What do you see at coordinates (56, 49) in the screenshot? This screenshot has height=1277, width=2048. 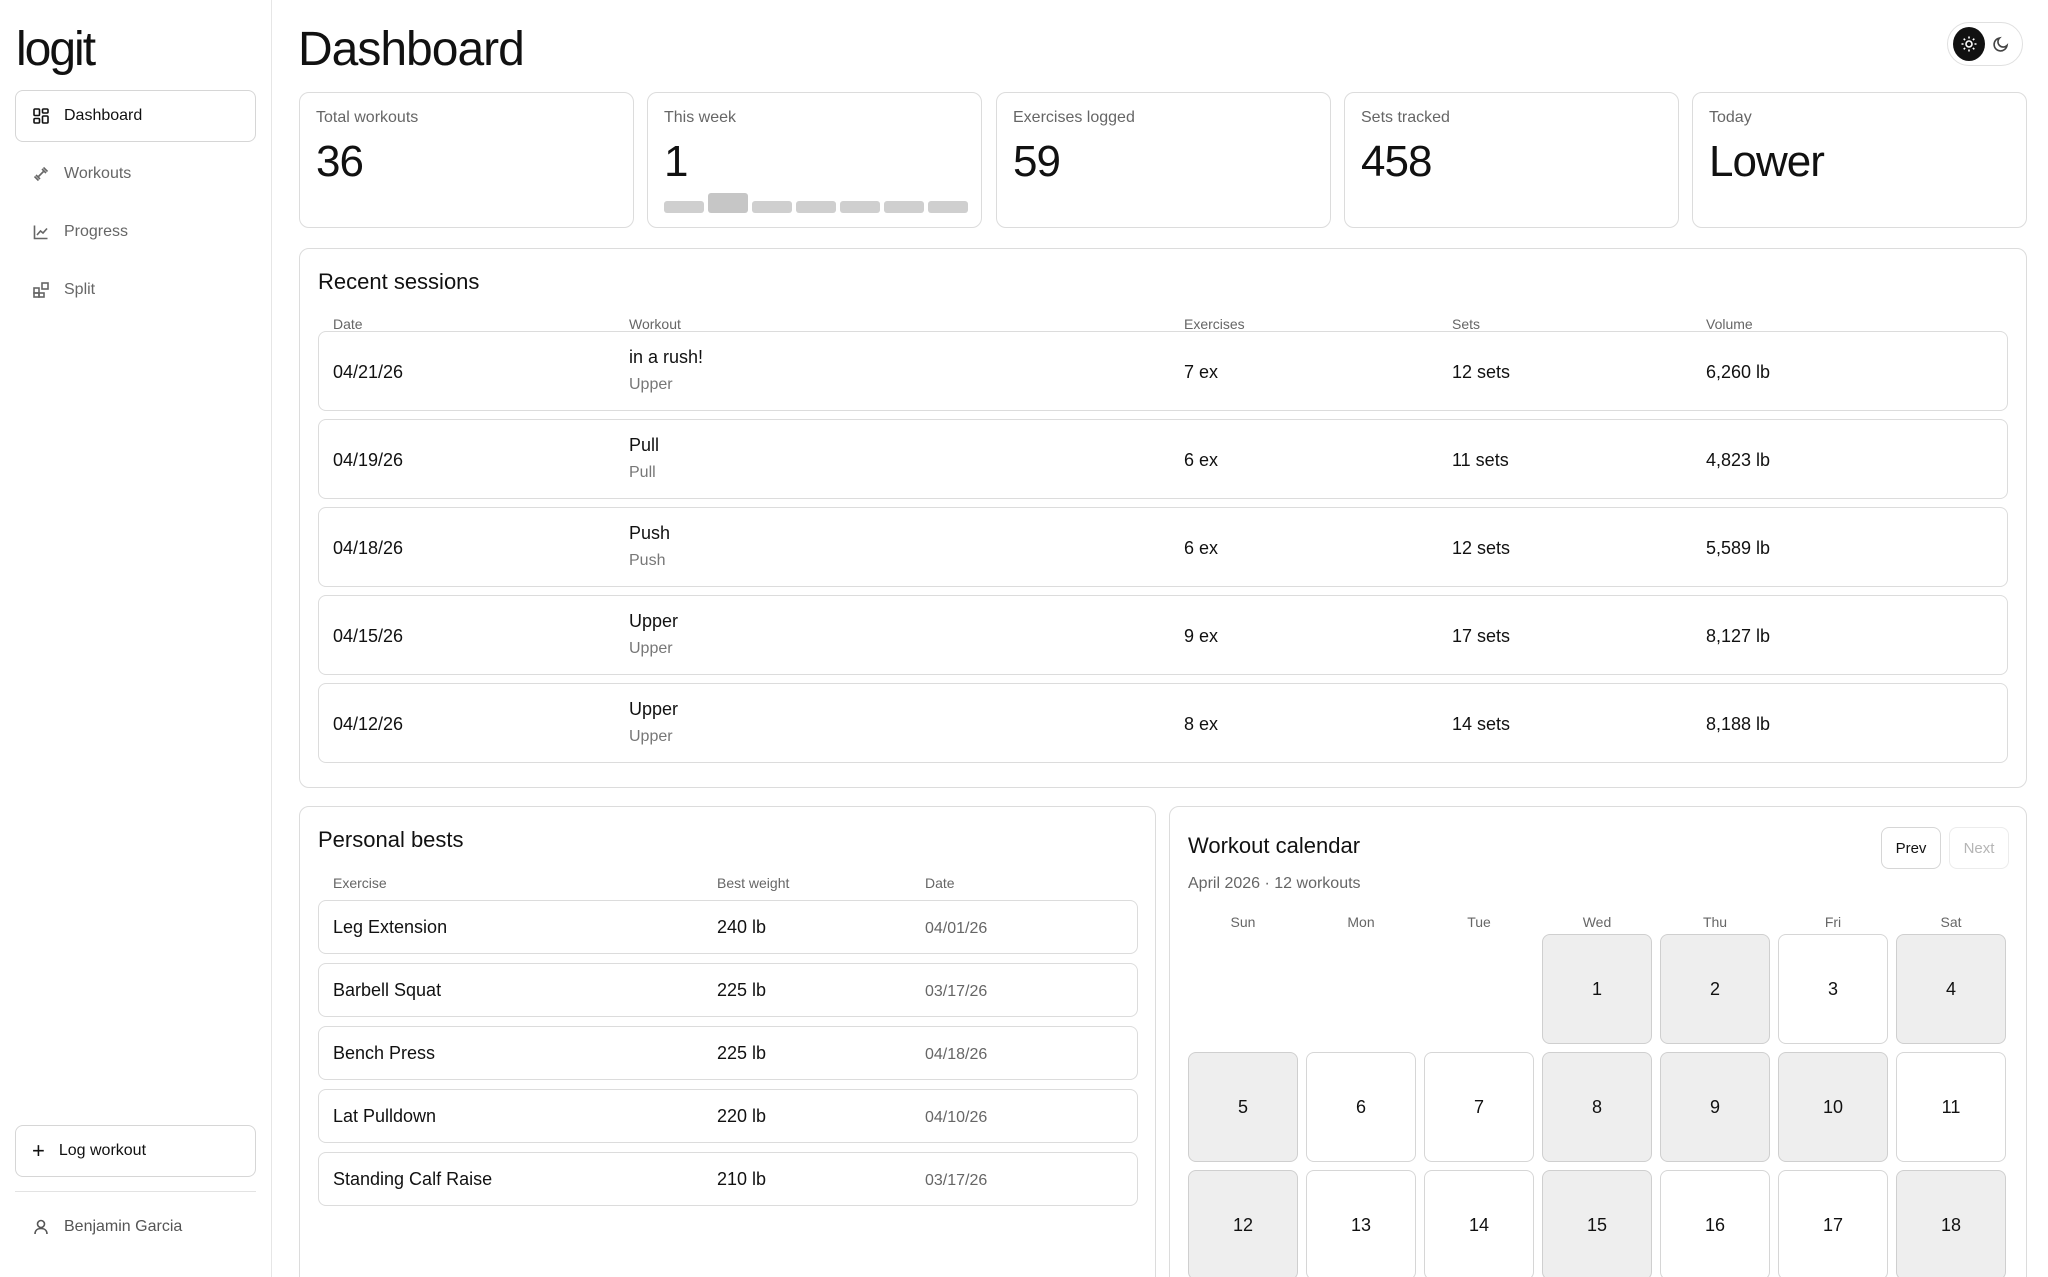 I see `app-logo: logit` at bounding box center [56, 49].